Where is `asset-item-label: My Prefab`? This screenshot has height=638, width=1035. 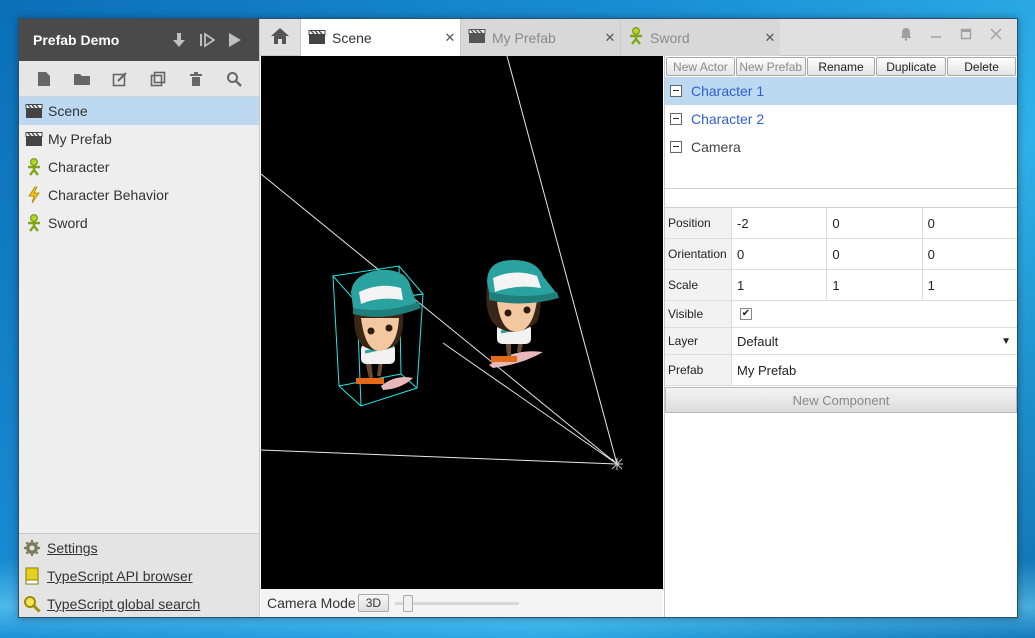 asset-item-label: My Prefab is located at coordinates (80, 139).